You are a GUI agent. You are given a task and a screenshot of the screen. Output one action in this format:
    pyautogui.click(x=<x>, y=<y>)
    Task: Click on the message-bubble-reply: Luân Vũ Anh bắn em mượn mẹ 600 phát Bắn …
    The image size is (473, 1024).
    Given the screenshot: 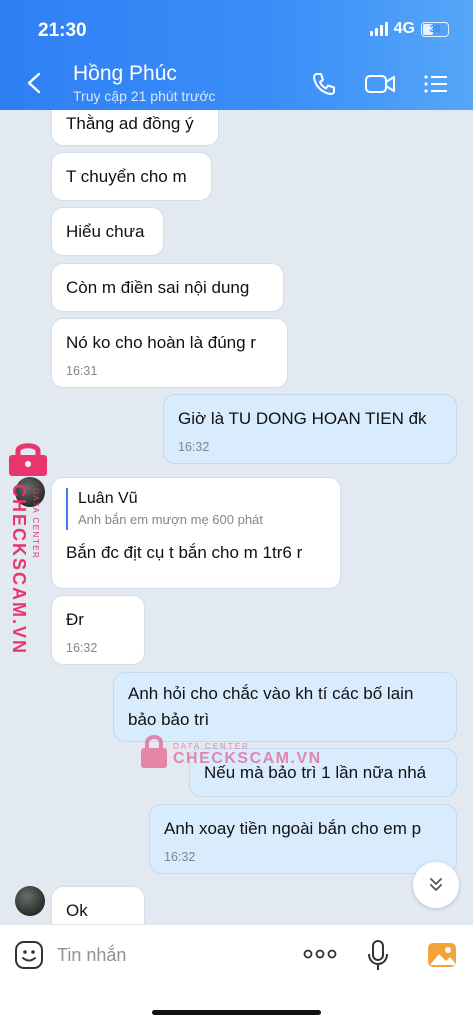 What is the action you would take?
    pyautogui.click(x=196, y=533)
    